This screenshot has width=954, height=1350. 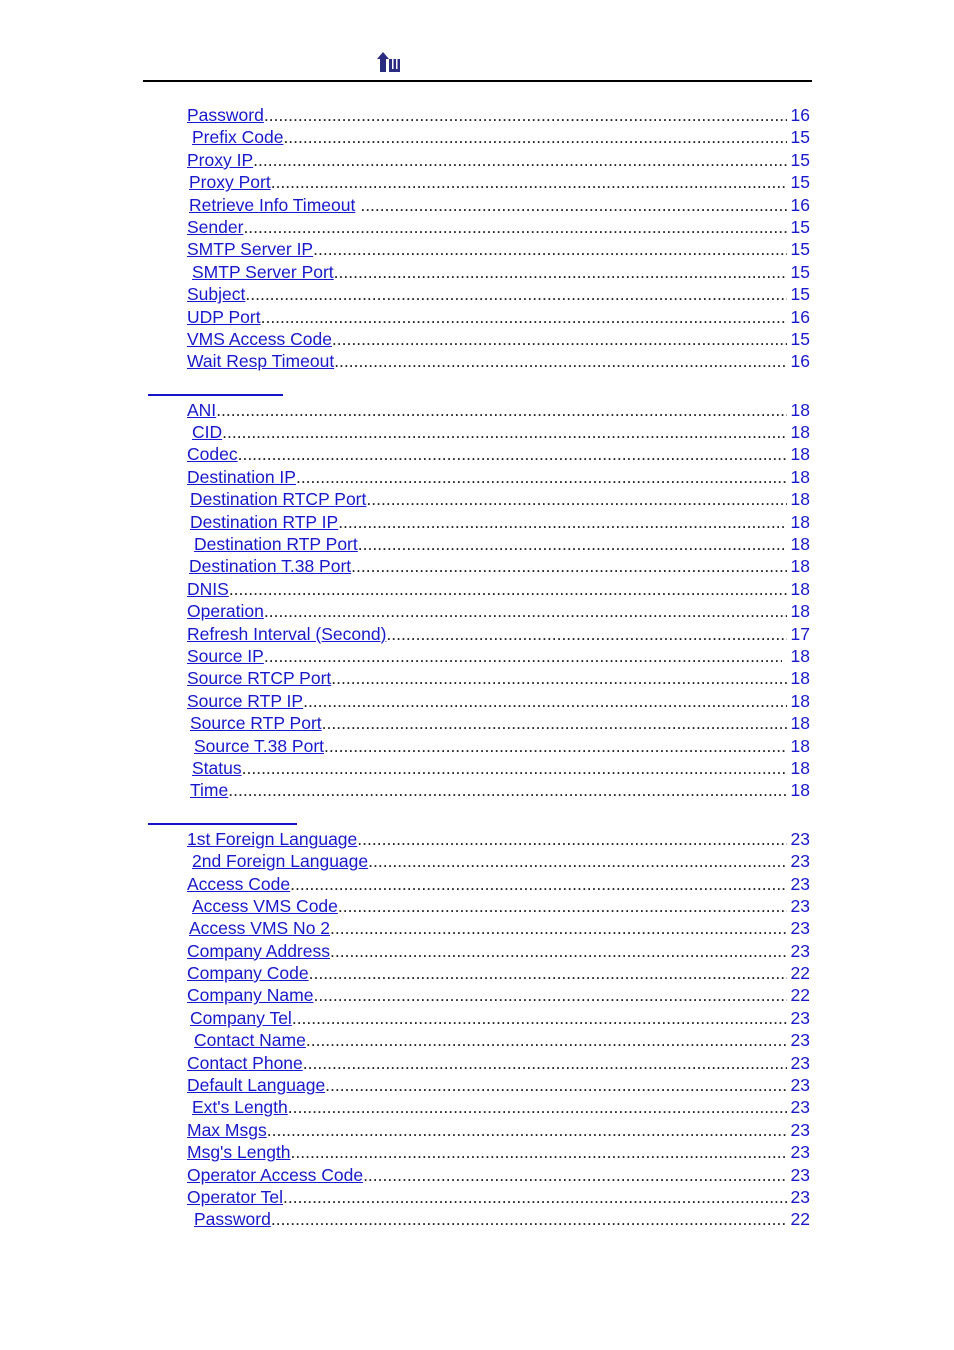 What do you see at coordinates (238, 884) in the screenshot?
I see `toc-entry-label: Access Code` at bounding box center [238, 884].